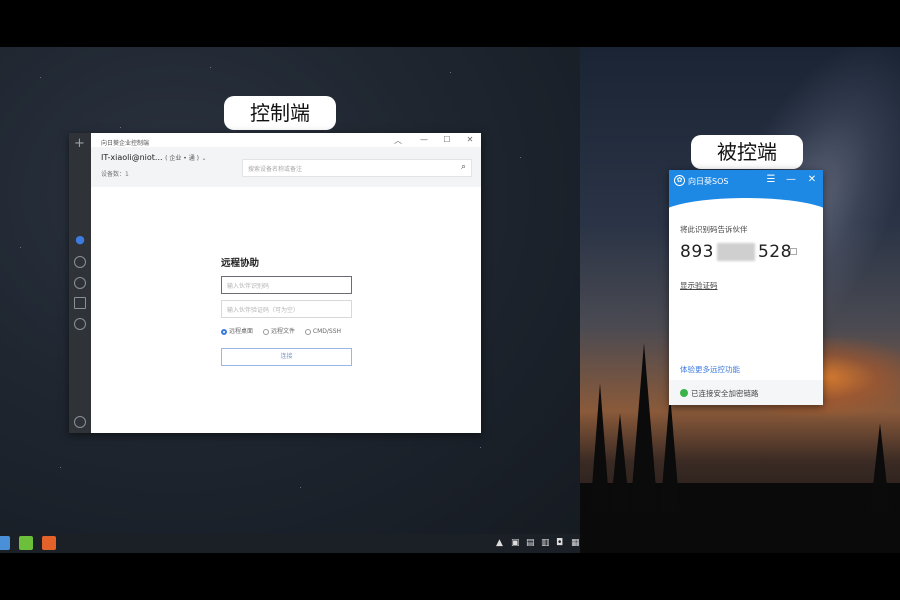 This screenshot has width=900, height=600. Describe the element at coordinates (280, 113) in the screenshot. I see `controller-label: 控制端` at that location.